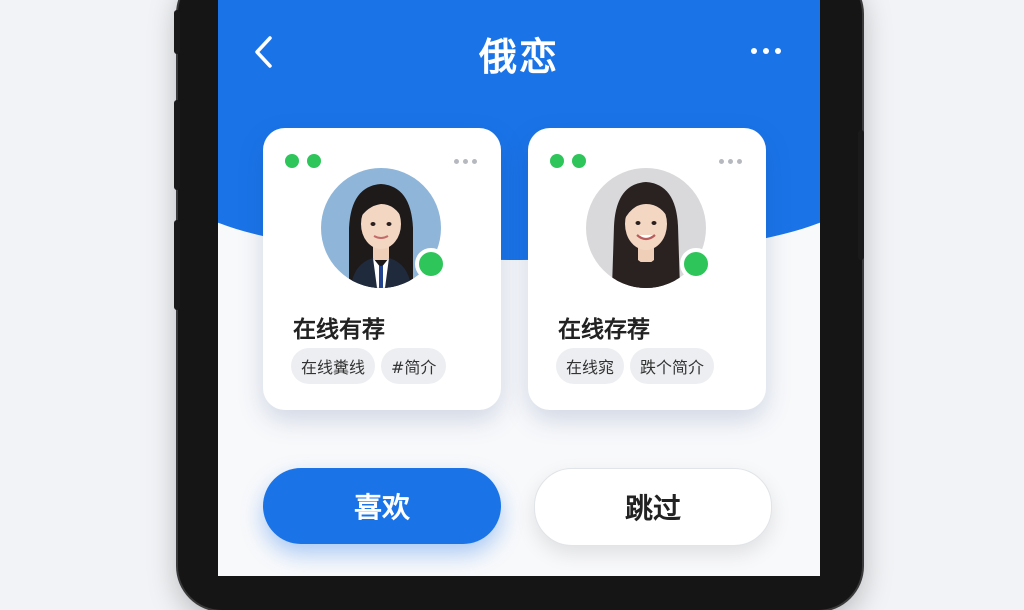 The width and height of the screenshot is (1024, 610). What do you see at coordinates (333, 366) in the screenshot?
I see `tag-chip: 在线糞线` at bounding box center [333, 366].